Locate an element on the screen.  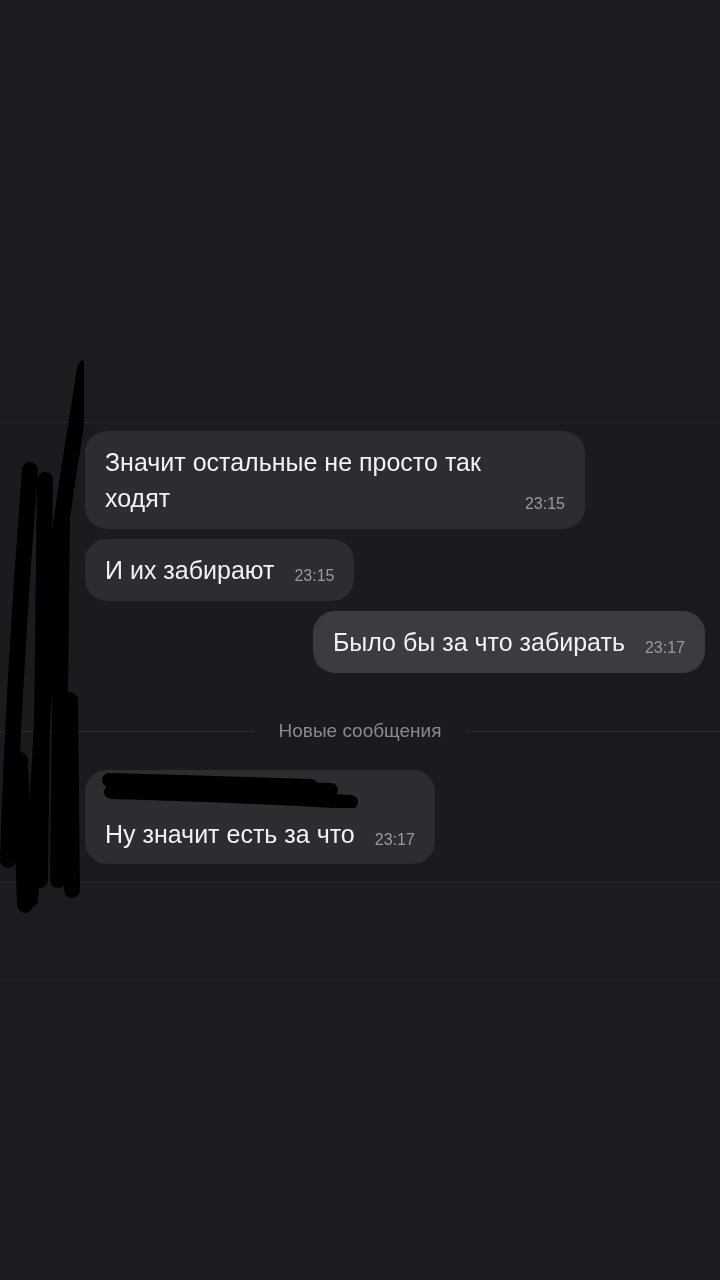
message-text: Значит остальные не просто так ходят is located at coordinates (293, 480).